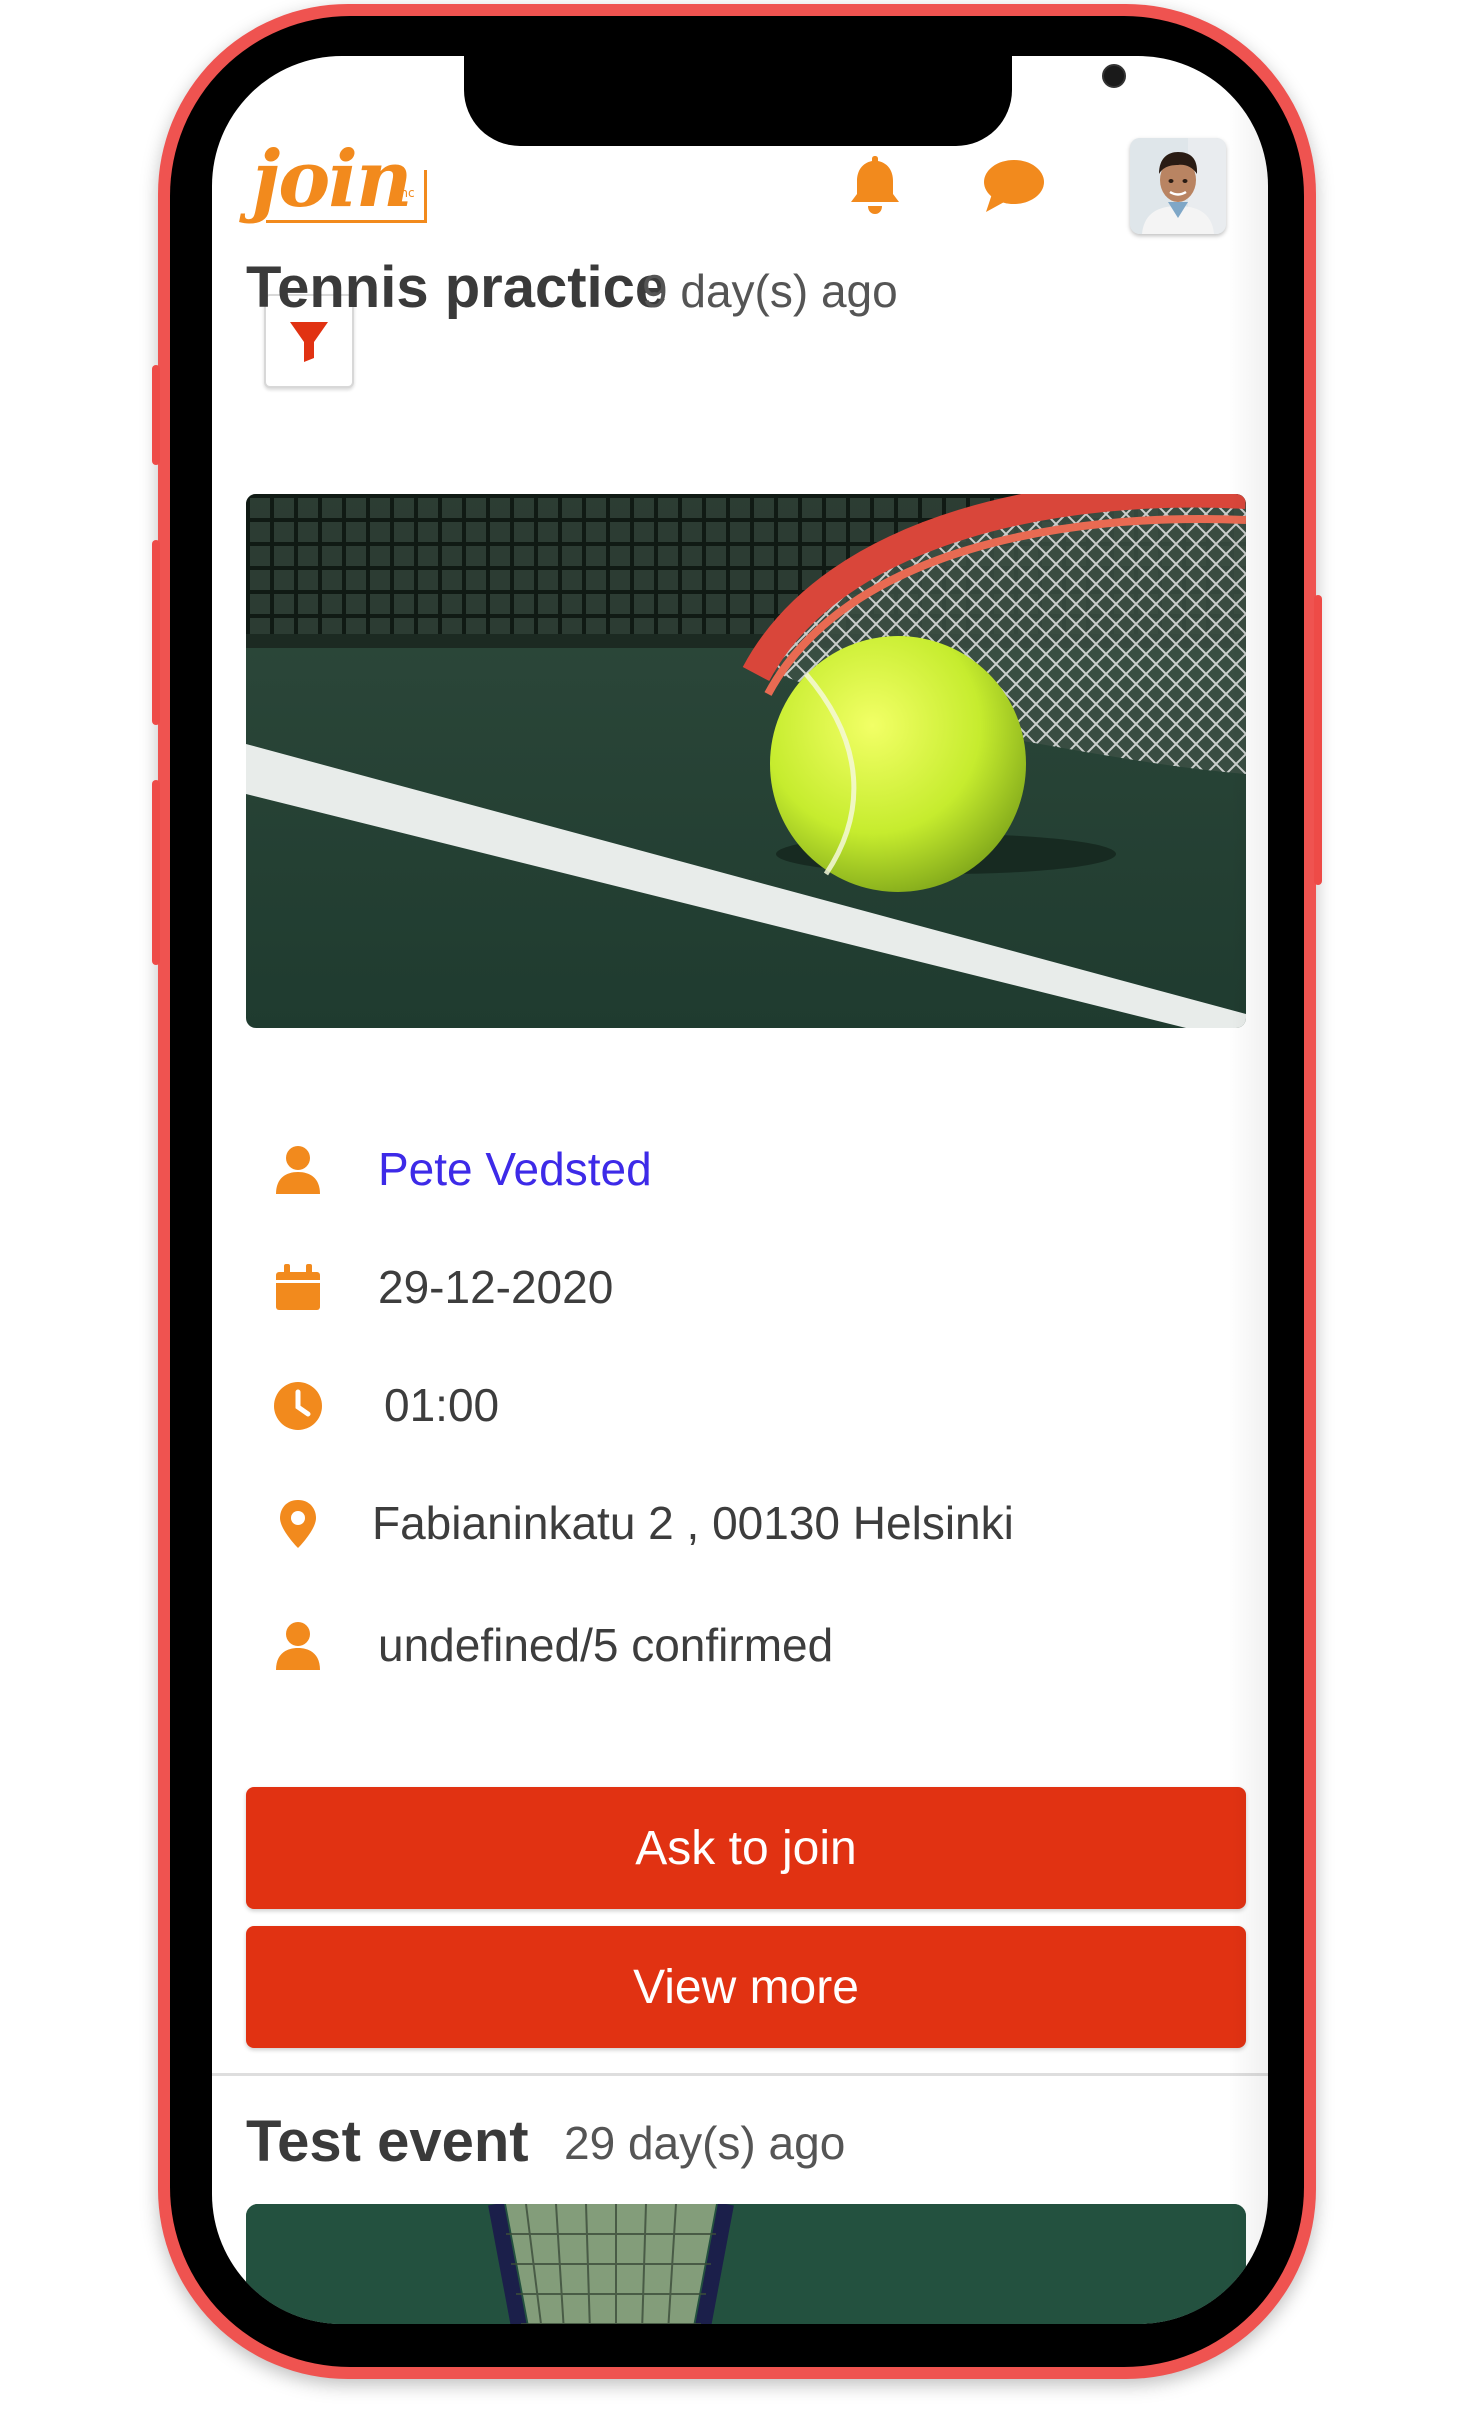 This screenshot has height=2410, width=1480. Describe the element at coordinates (746, 1987) in the screenshot. I see `view-more-button: View more` at that location.